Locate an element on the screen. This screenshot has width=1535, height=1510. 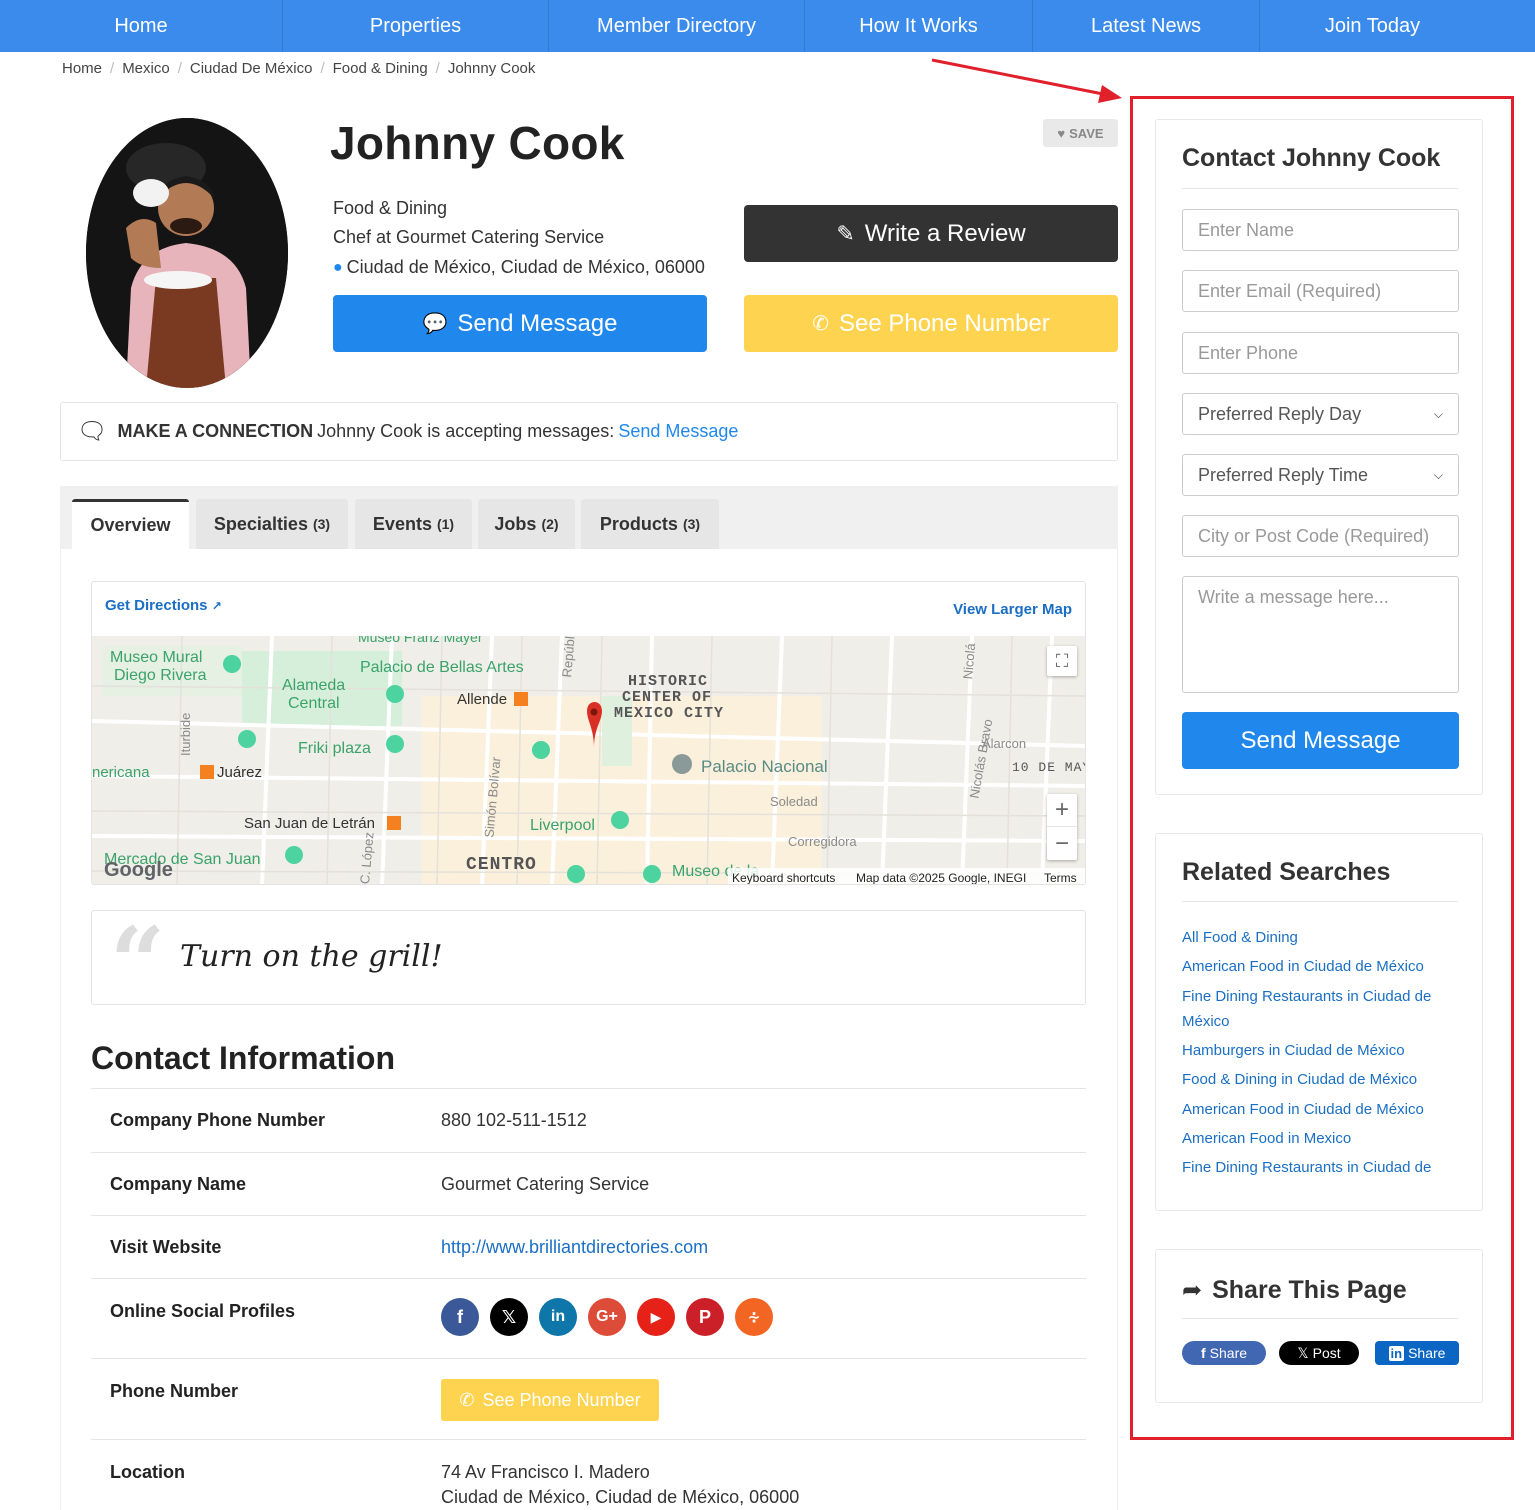
get-directions-link: Get Directions ↗ is located at coordinates (163, 605).